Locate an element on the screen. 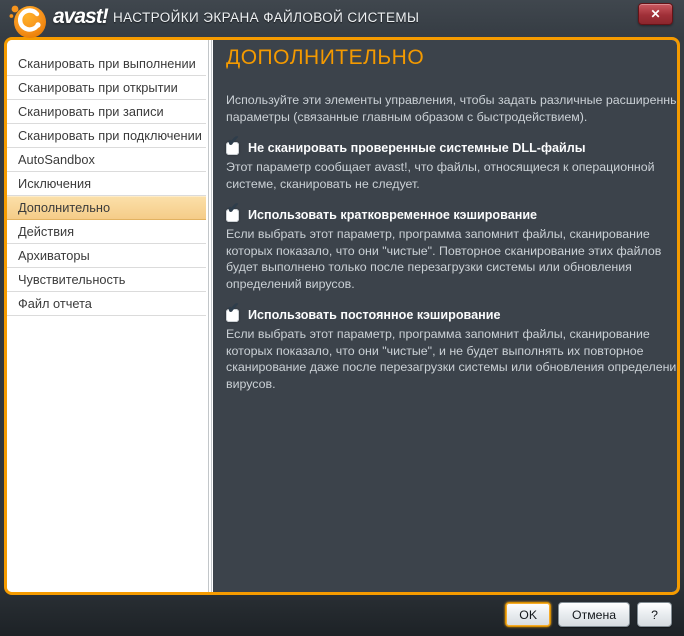  checkbox-transient-cache: ✔ is located at coordinates (233, 211).